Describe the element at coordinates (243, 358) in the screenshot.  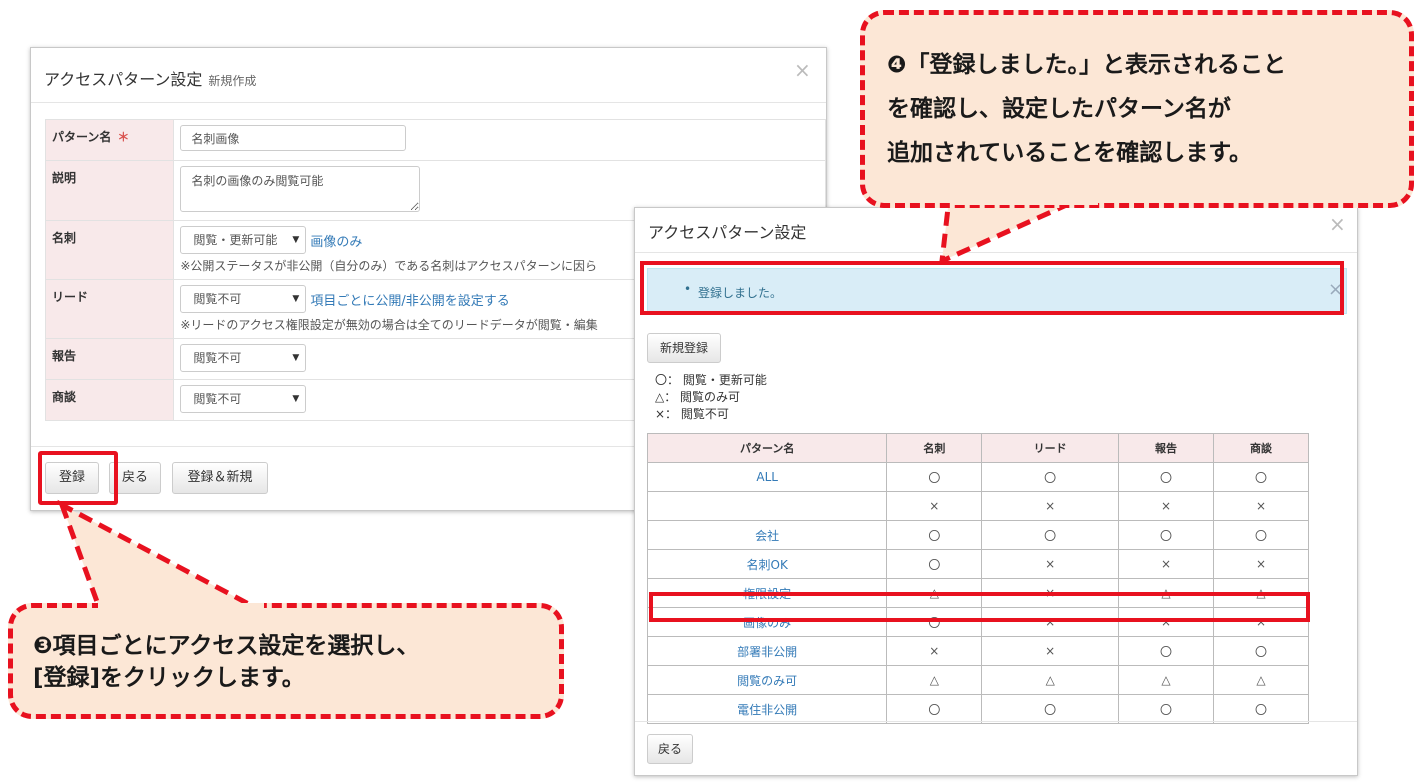
I see `report-select: 閲覧不可 ▼` at that location.